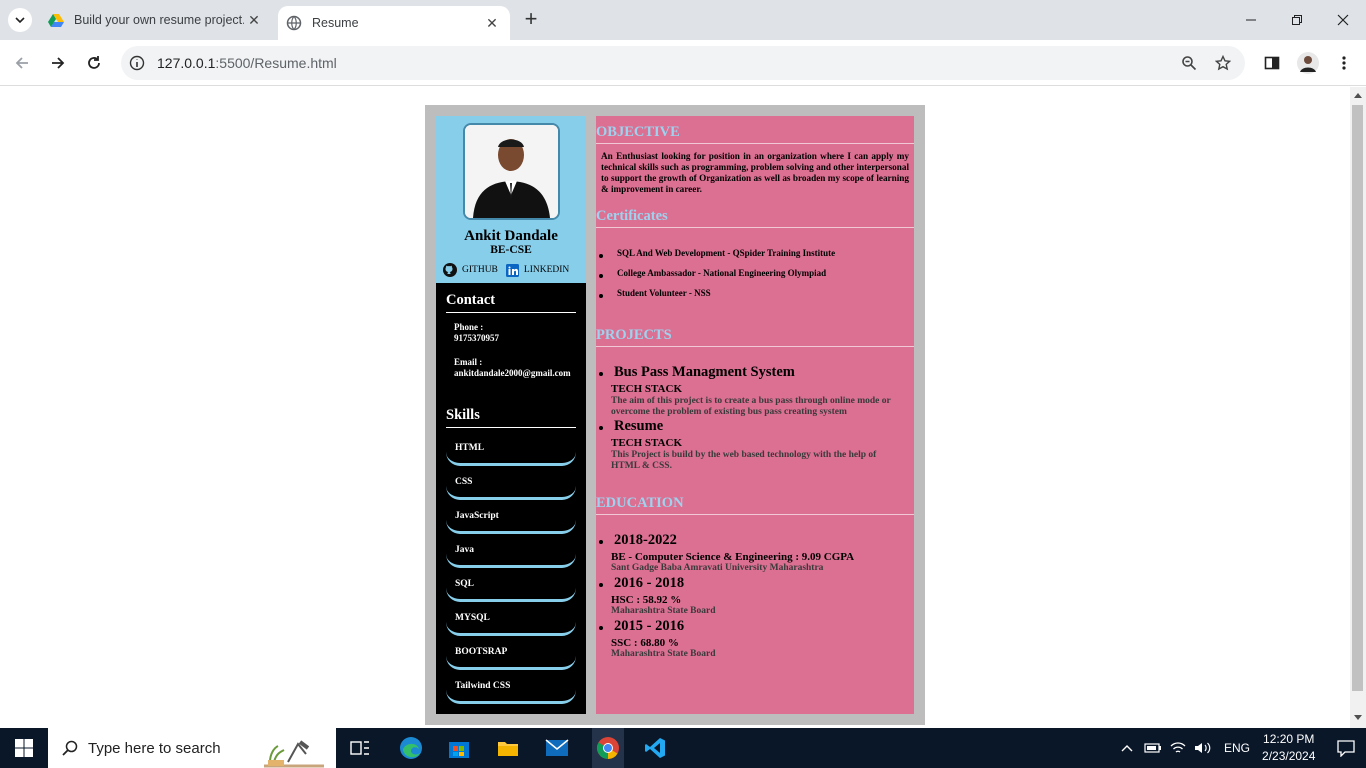  Describe the element at coordinates (1189, 63) in the screenshot. I see `zoom-icon` at that location.